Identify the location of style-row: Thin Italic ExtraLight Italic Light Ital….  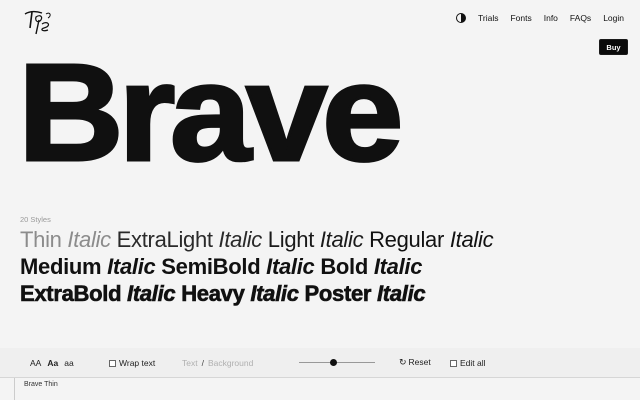
(327, 239).